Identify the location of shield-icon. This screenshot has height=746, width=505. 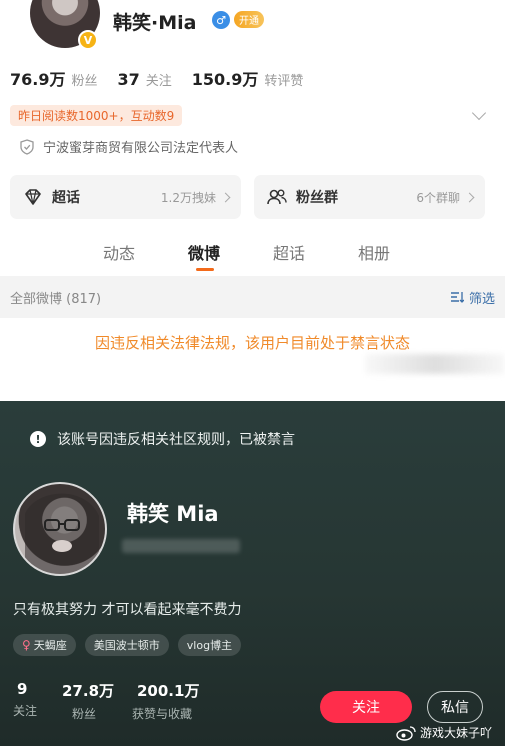
(27, 146).